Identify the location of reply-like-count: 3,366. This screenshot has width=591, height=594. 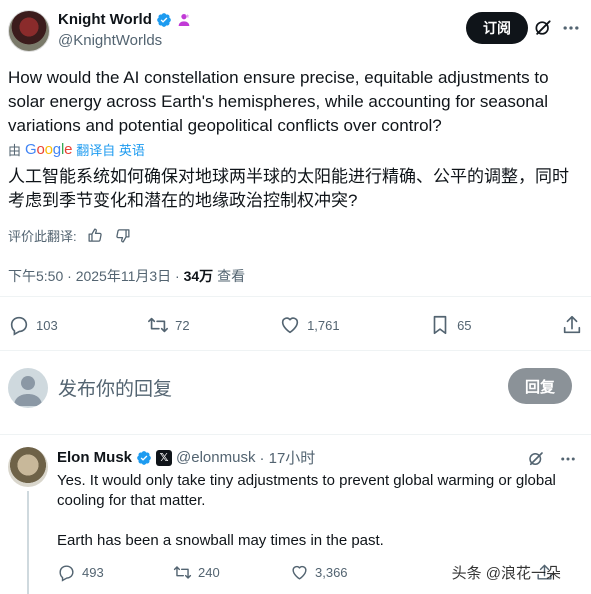
(331, 572).